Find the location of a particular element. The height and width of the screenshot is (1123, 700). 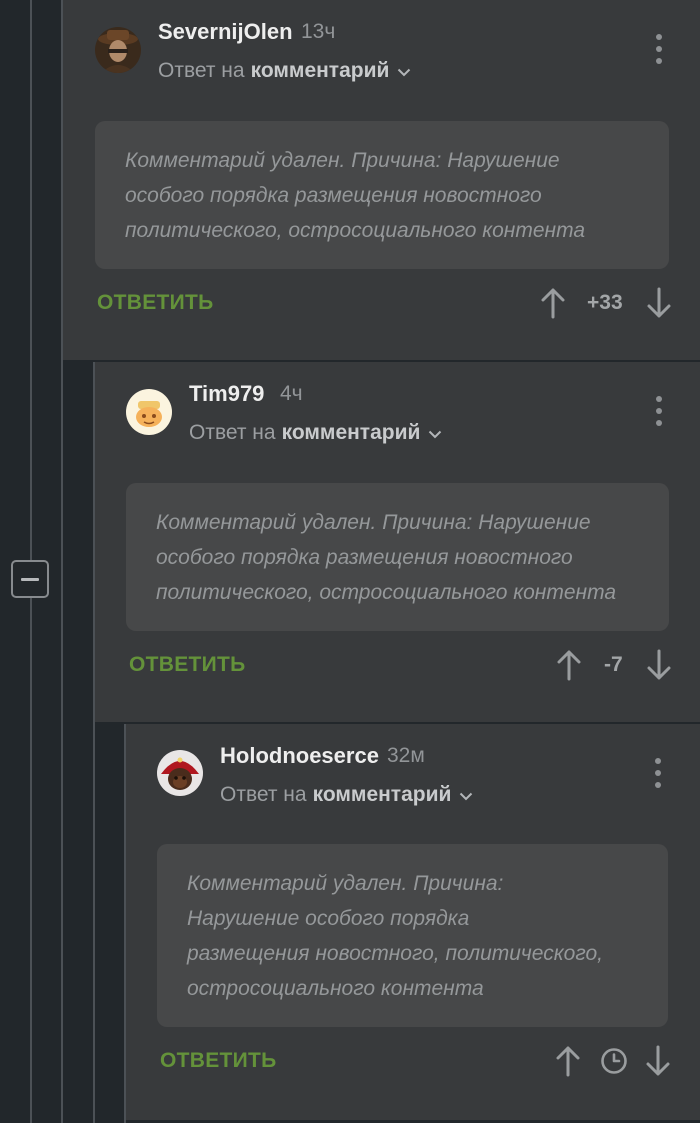

minus-icon is located at coordinates (30, 579).